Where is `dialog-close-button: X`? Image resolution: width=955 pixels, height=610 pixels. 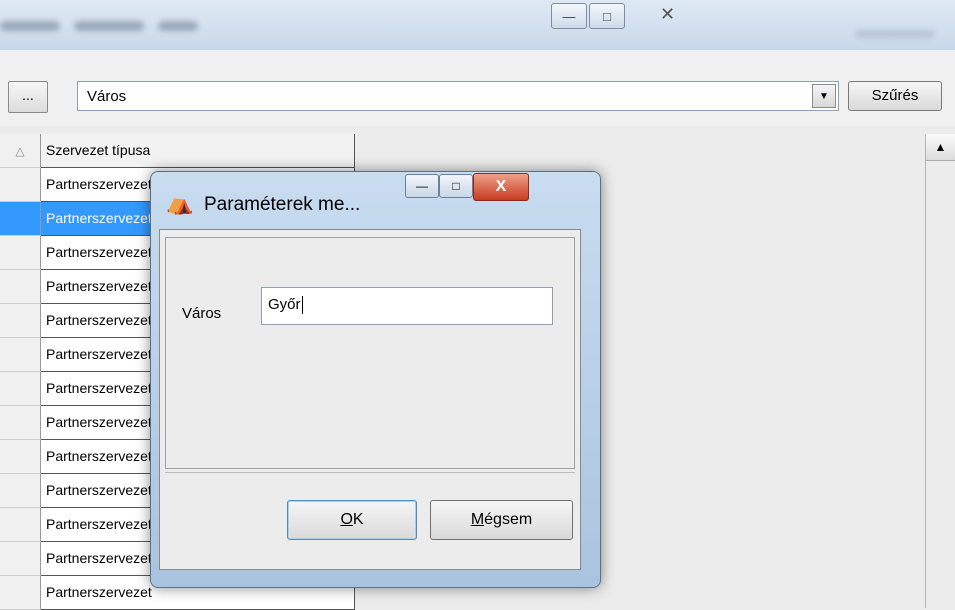
dialog-close-button: X is located at coordinates (501, 187).